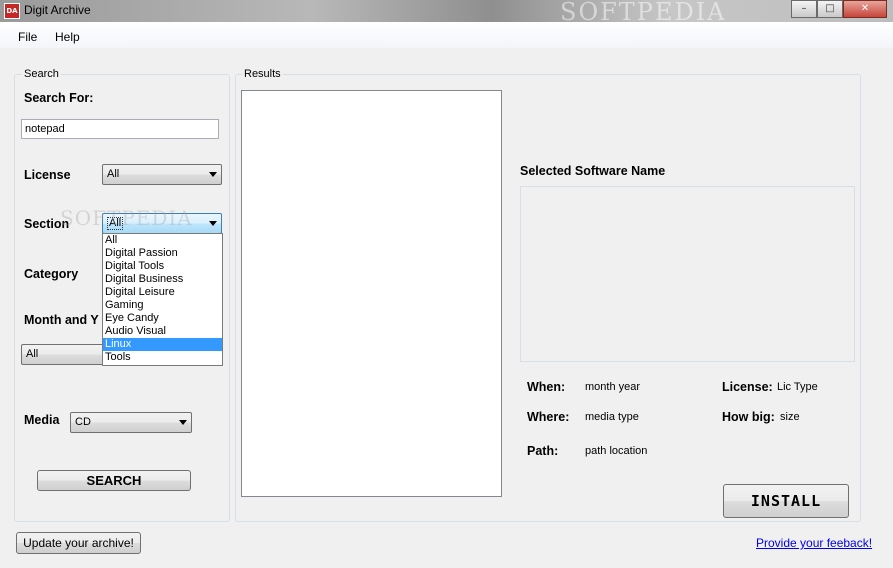  Describe the element at coordinates (548, 417) in the screenshot. I see `where-label: Where:` at that location.